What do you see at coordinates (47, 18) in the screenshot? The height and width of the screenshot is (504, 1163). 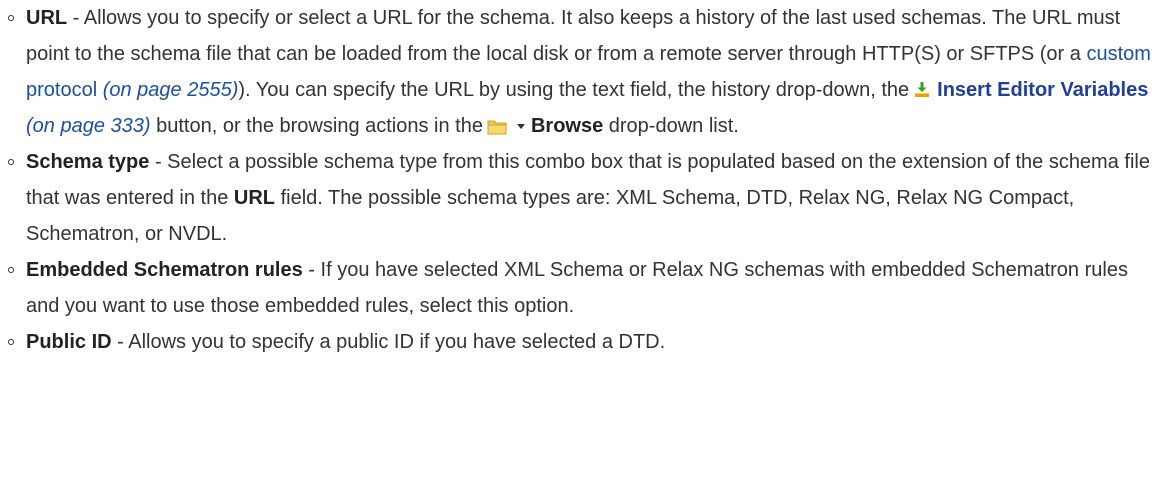 I see `term-url: URL` at bounding box center [47, 18].